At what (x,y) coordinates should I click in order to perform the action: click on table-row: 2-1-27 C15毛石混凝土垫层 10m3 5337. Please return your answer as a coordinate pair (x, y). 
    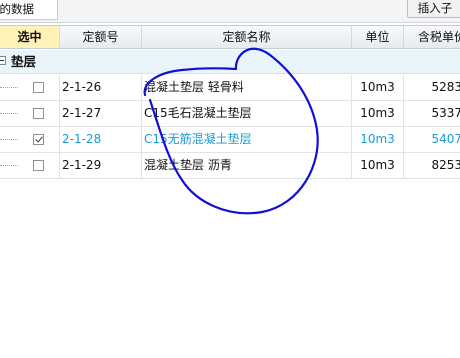
    Looking at the image, I should click on (230, 114).